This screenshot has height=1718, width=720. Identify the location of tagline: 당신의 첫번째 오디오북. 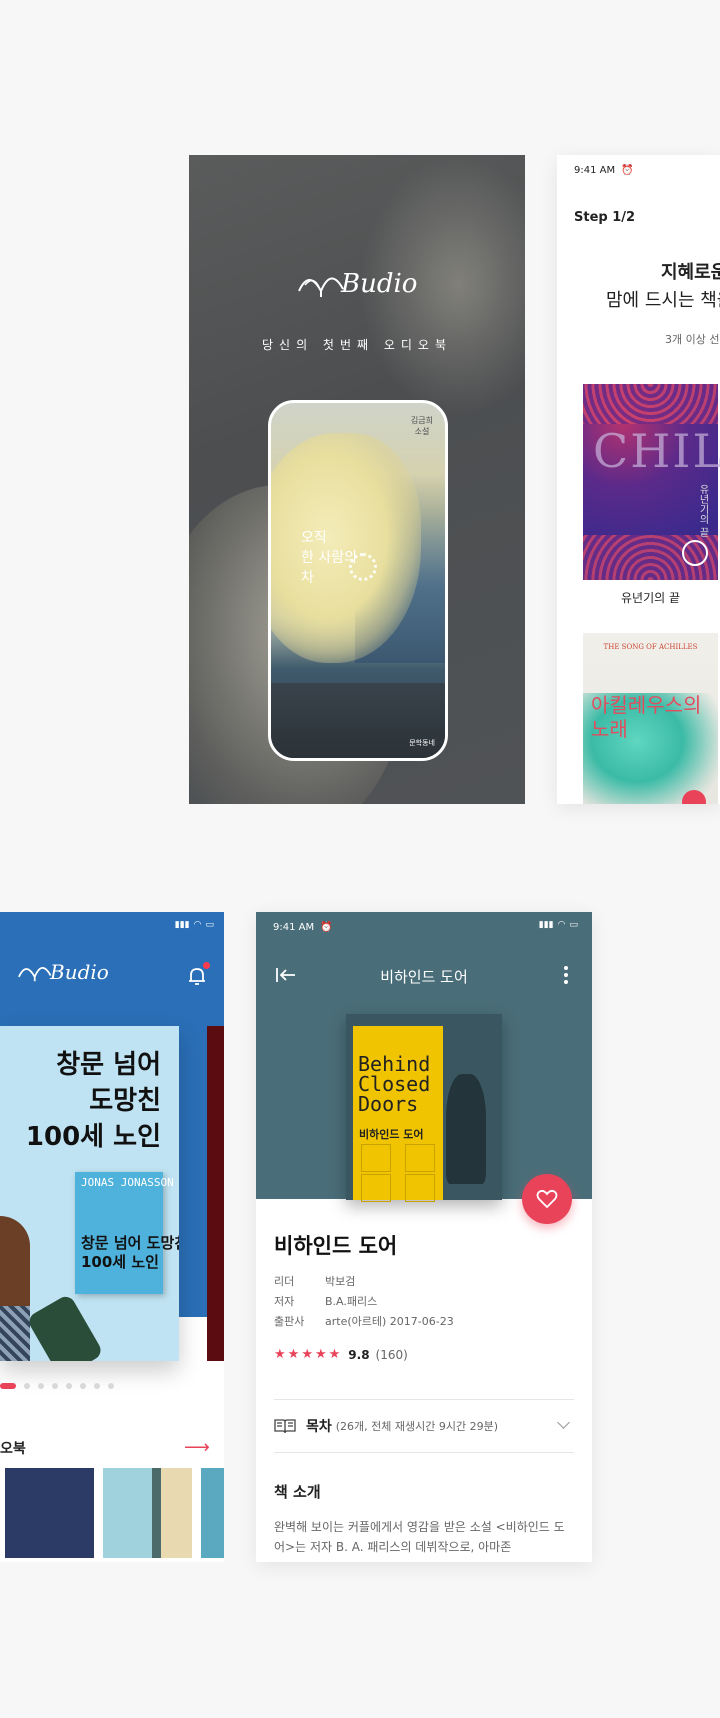
(357, 345).